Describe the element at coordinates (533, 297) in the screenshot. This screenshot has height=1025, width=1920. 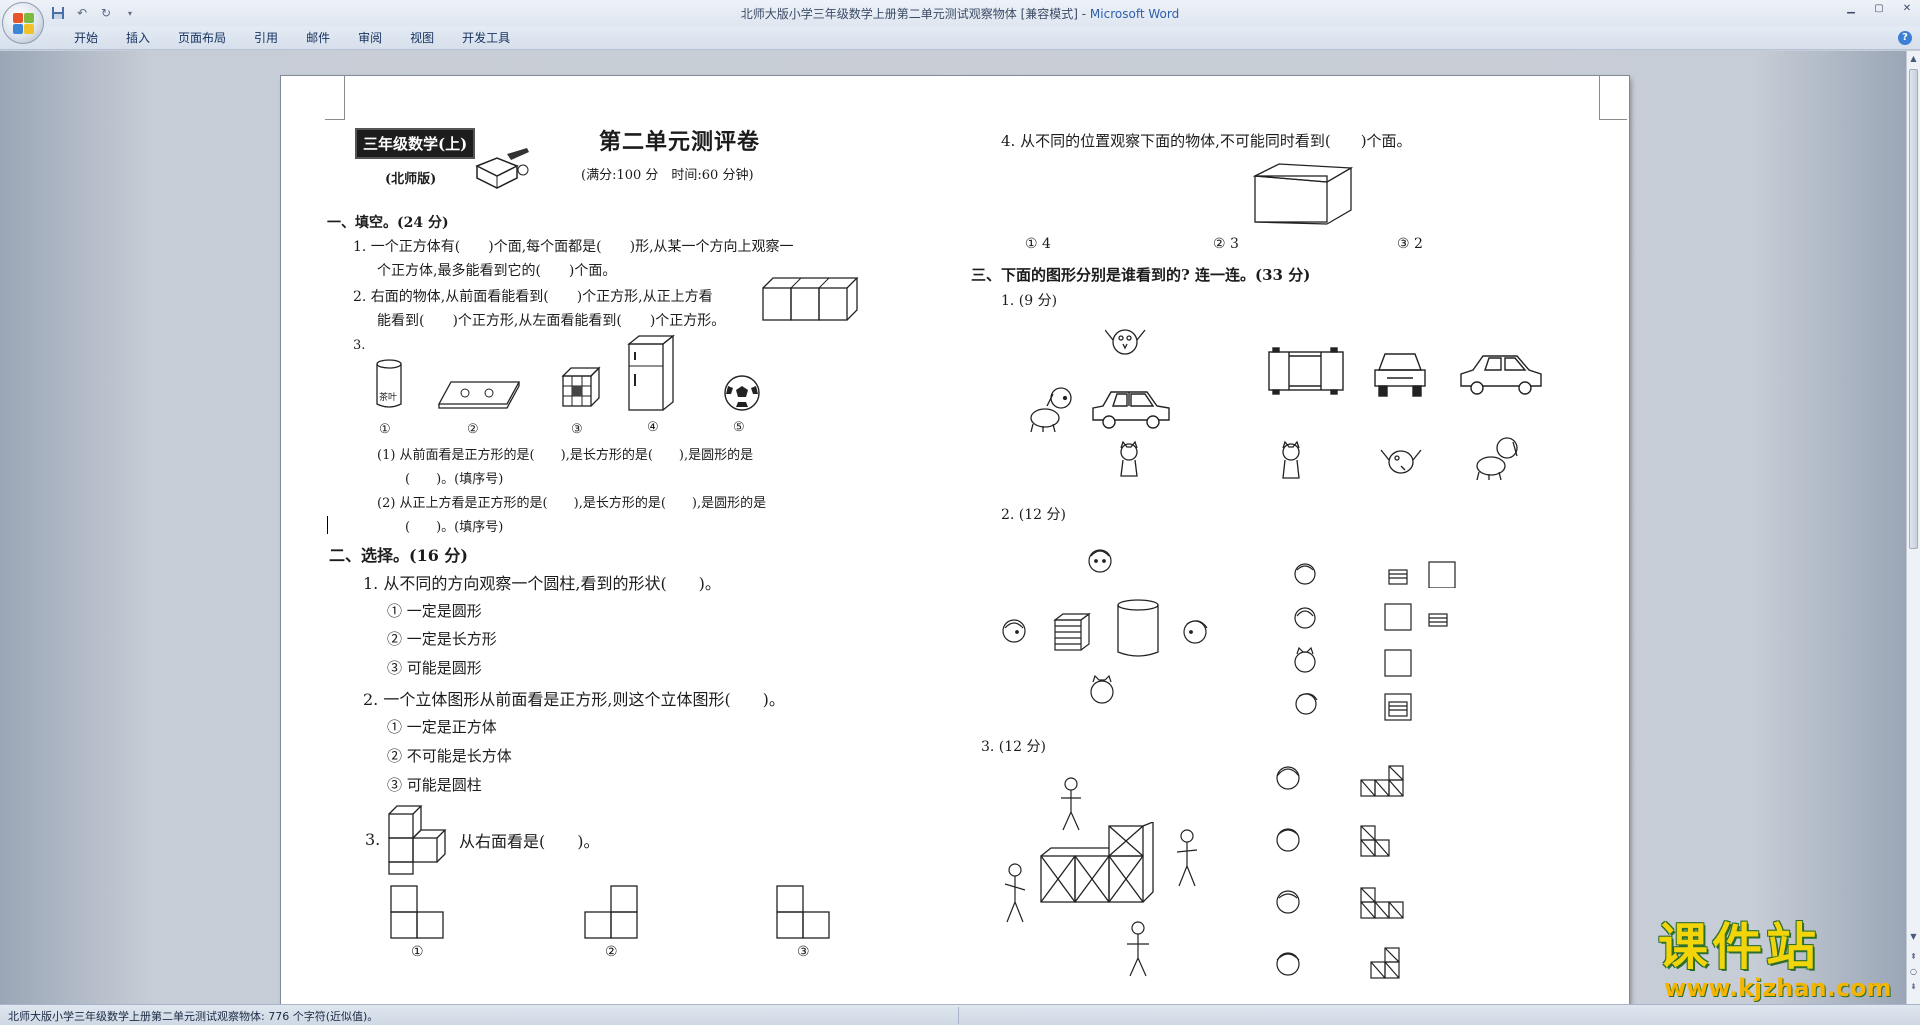
I see `s1-q2-line1: 2. 右面的物体,从前面看能看到( )个正方形,从正上方看` at that location.